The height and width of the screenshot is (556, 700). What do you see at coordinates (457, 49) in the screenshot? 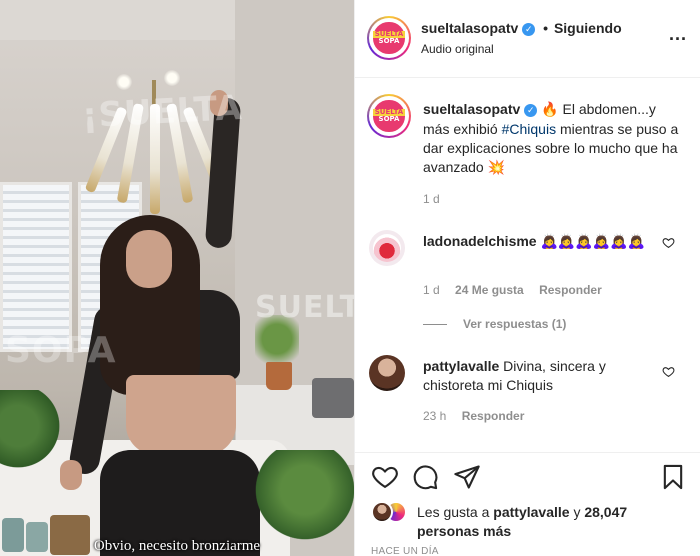
I see `audio-link: Audio original` at bounding box center [457, 49].